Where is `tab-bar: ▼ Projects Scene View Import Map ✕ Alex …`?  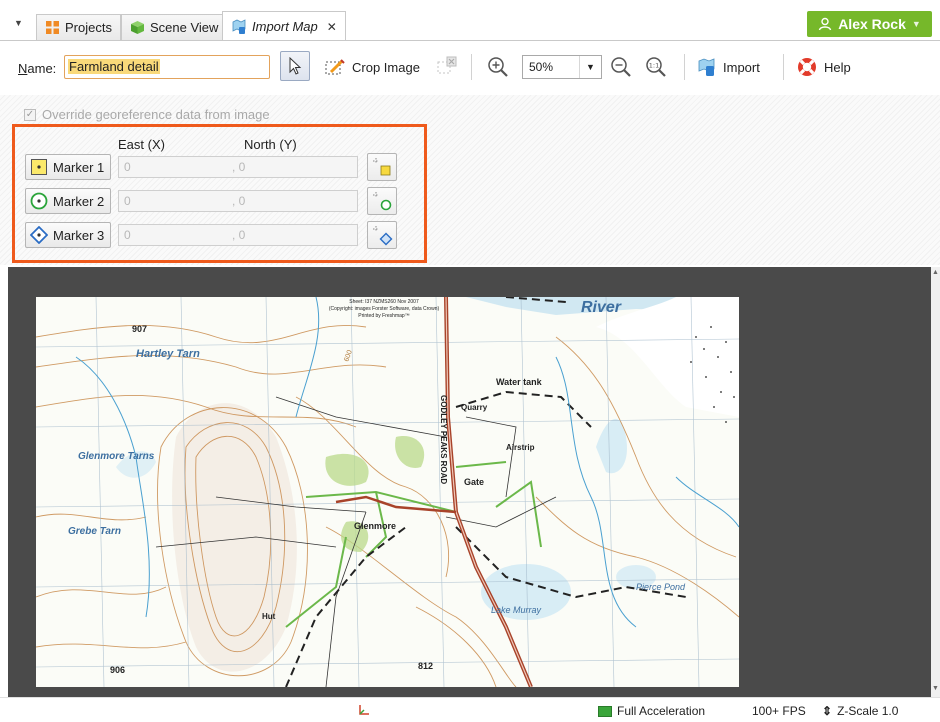
tab-bar: ▼ Projects Scene View Import Map ✕ Alex … is located at coordinates (470, 20).